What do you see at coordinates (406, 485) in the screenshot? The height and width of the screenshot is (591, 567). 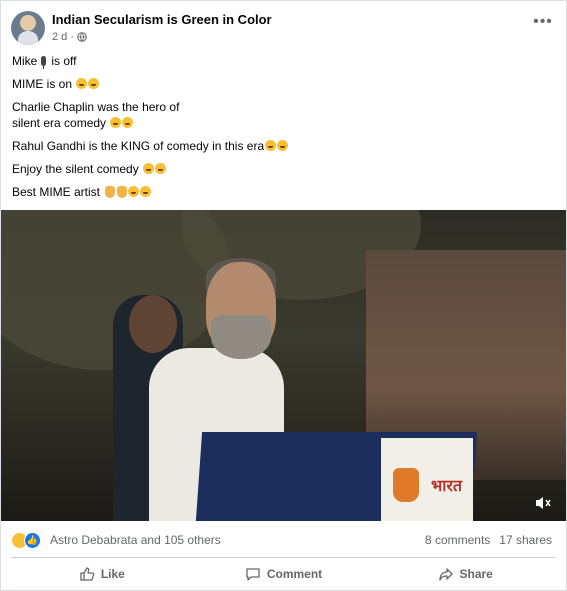 I see `hand-symbol-icon` at bounding box center [406, 485].